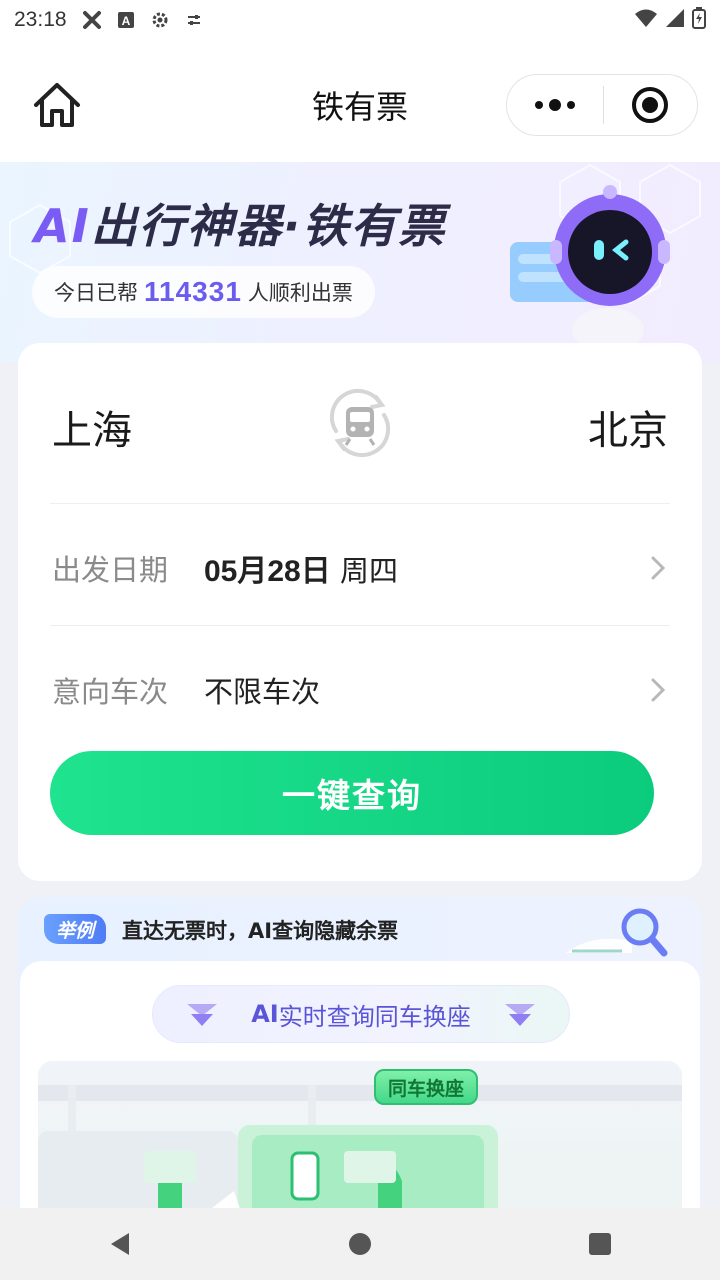 The image size is (720, 1280). I want to click on status-right, so click(670, 20).